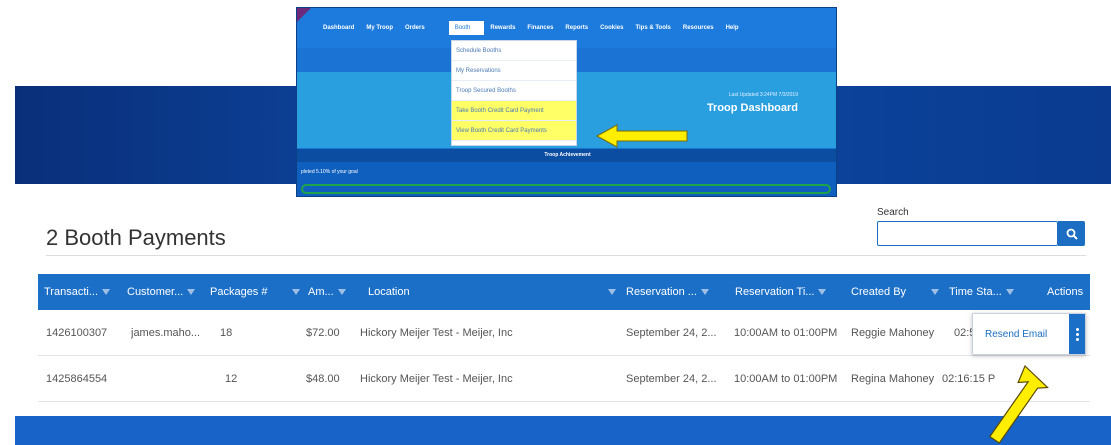  I want to click on annotation-arrow-up-icon, so click(1018, 404).